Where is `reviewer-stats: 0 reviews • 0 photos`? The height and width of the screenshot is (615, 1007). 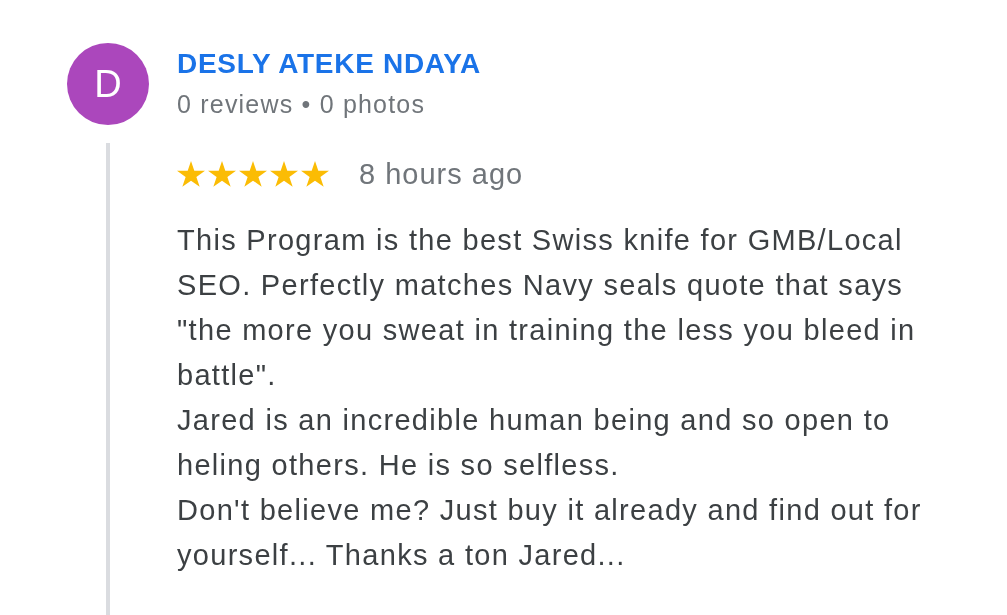
reviewer-stats: 0 reviews • 0 photos is located at coordinates (302, 104).